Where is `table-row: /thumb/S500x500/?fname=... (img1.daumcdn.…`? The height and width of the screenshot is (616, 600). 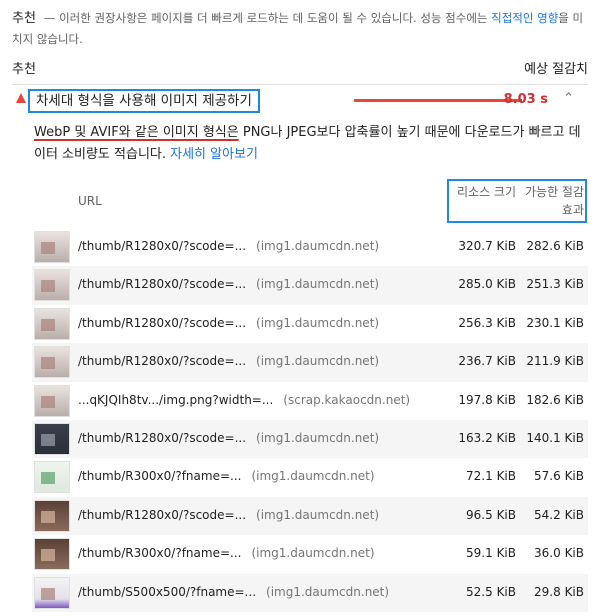 table-row: /thumb/S500x500/?fname=... (img1.daumcdn.… is located at coordinates (310, 592).